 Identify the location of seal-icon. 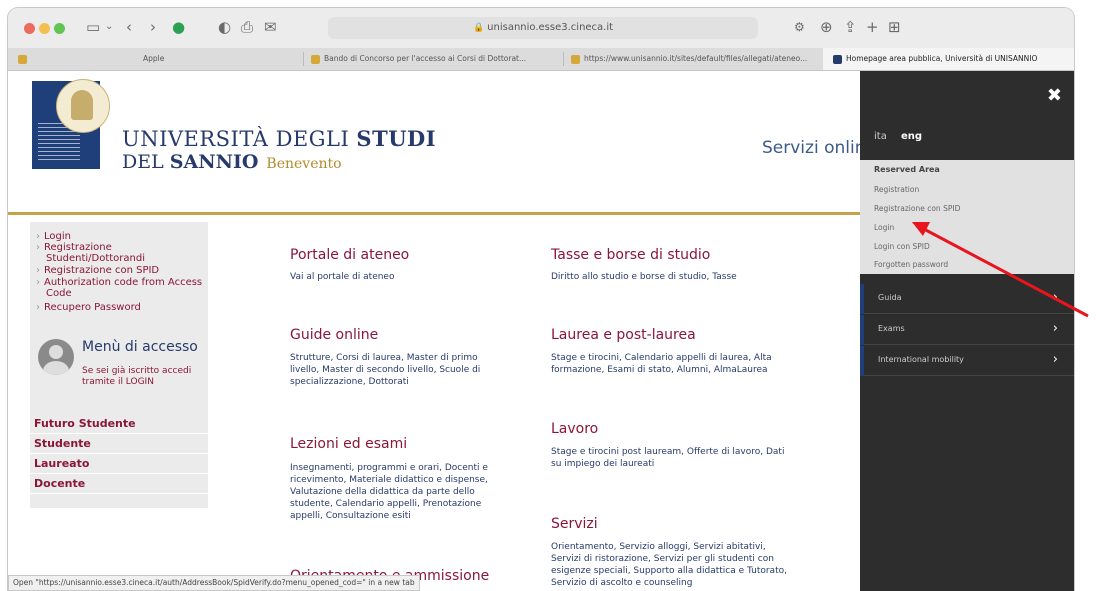
(83, 106).